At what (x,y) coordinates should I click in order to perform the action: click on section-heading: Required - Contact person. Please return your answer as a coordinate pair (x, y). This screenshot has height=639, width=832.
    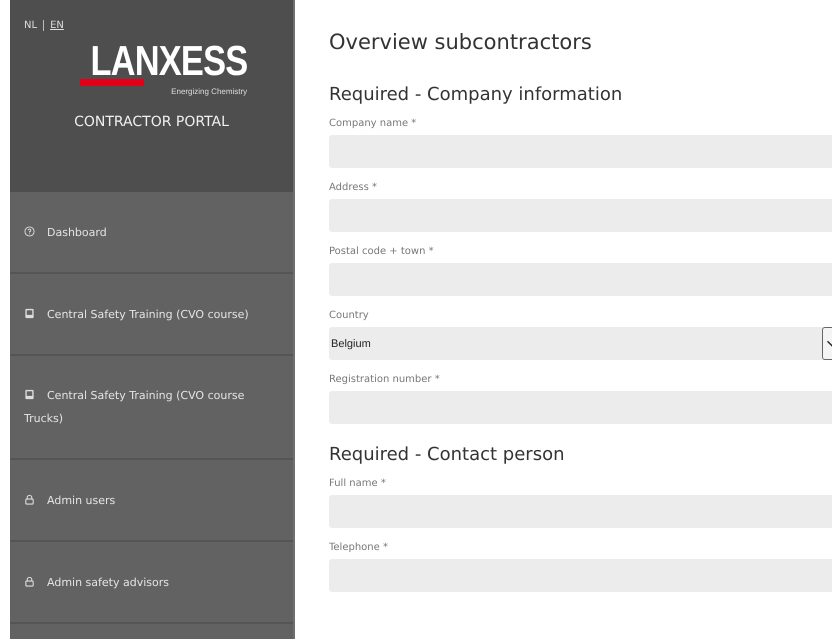
    Looking at the image, I should click on (447, 454).